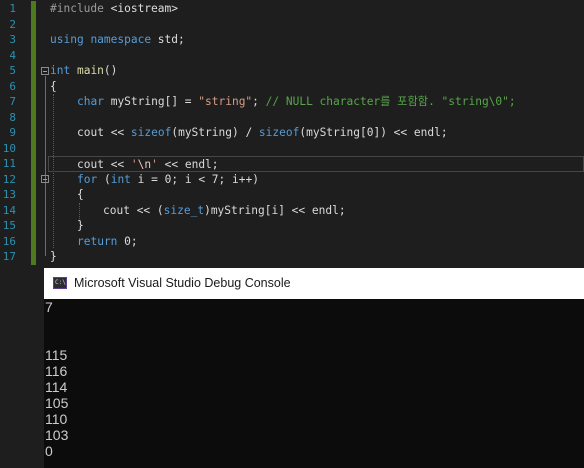 The image size is (584, 468). I want to click on line-number: 6, so click(12, 86).